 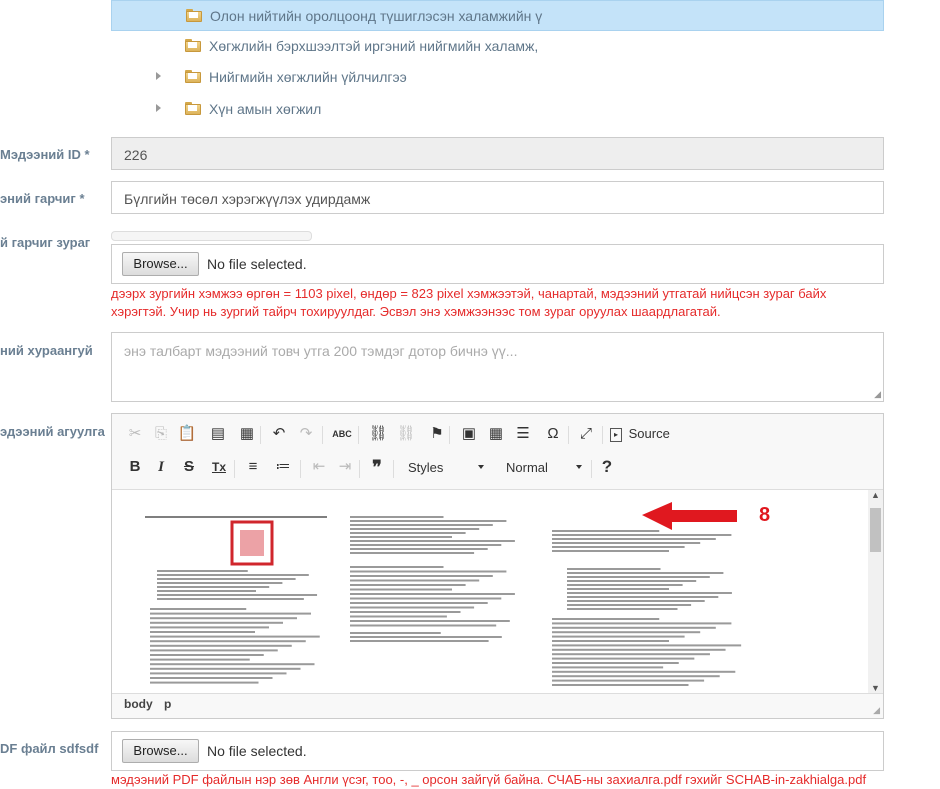 What do you see at coordinates (616, 434) in the screenshot?
I see `source-icon: ▸` at bounding box center [616, 434].